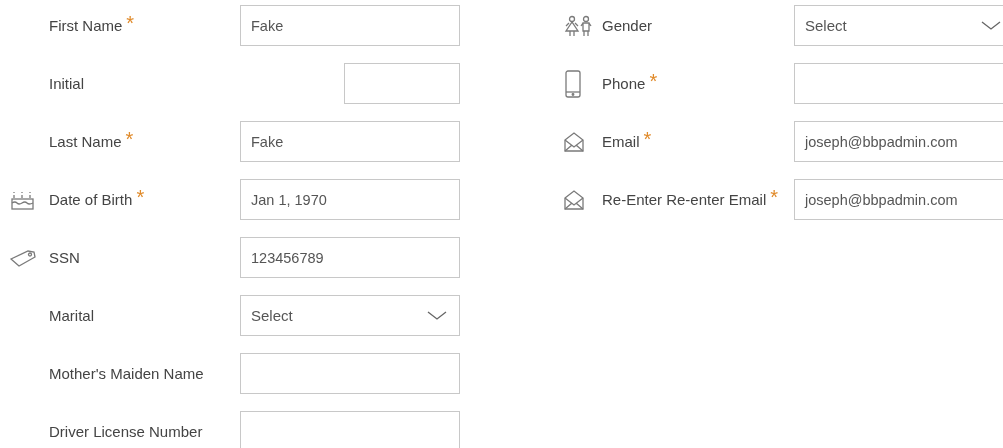 This screenshot has height=448, width=1003. What do you see at coordinates (91, 199) in the screenshot?
I see `field-label: Date of Birth` at bounding box center [91, 199].